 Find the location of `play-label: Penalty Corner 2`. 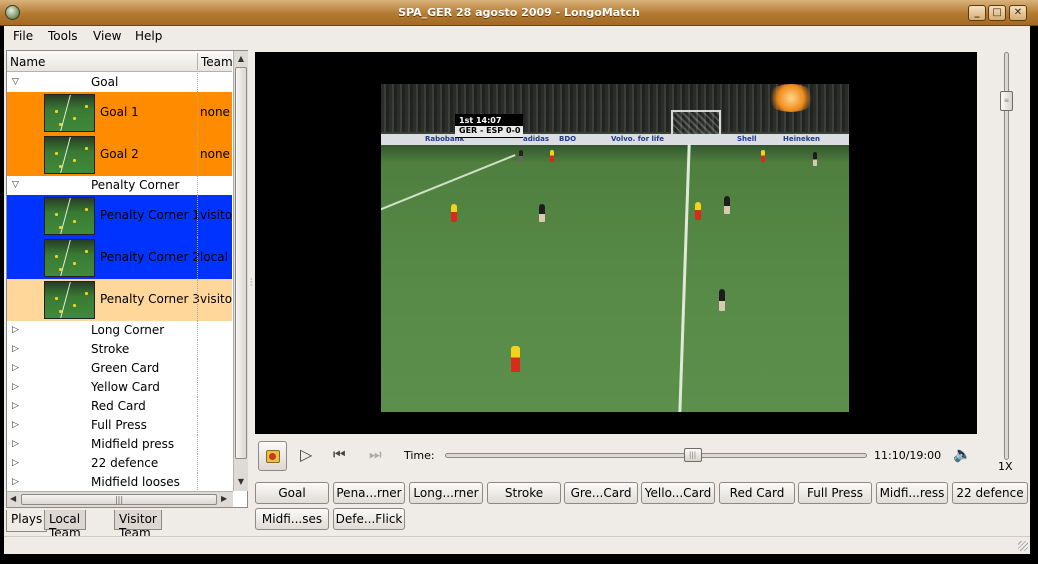

play-label: Penalty Corner 2 is located at coordinates (150, 257).